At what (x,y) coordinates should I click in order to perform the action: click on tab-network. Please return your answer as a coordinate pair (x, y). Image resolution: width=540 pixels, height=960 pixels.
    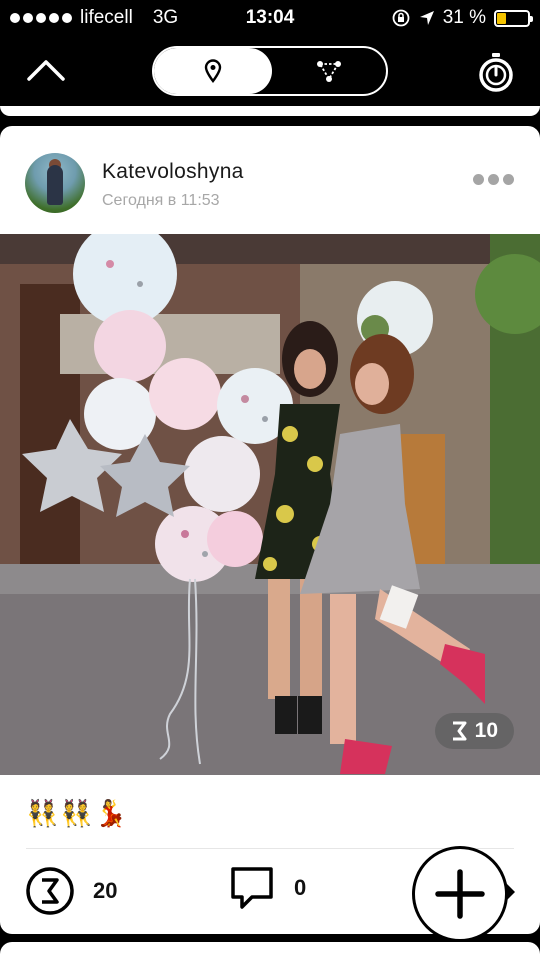
    Looking at the image, I should click on (329, 71).